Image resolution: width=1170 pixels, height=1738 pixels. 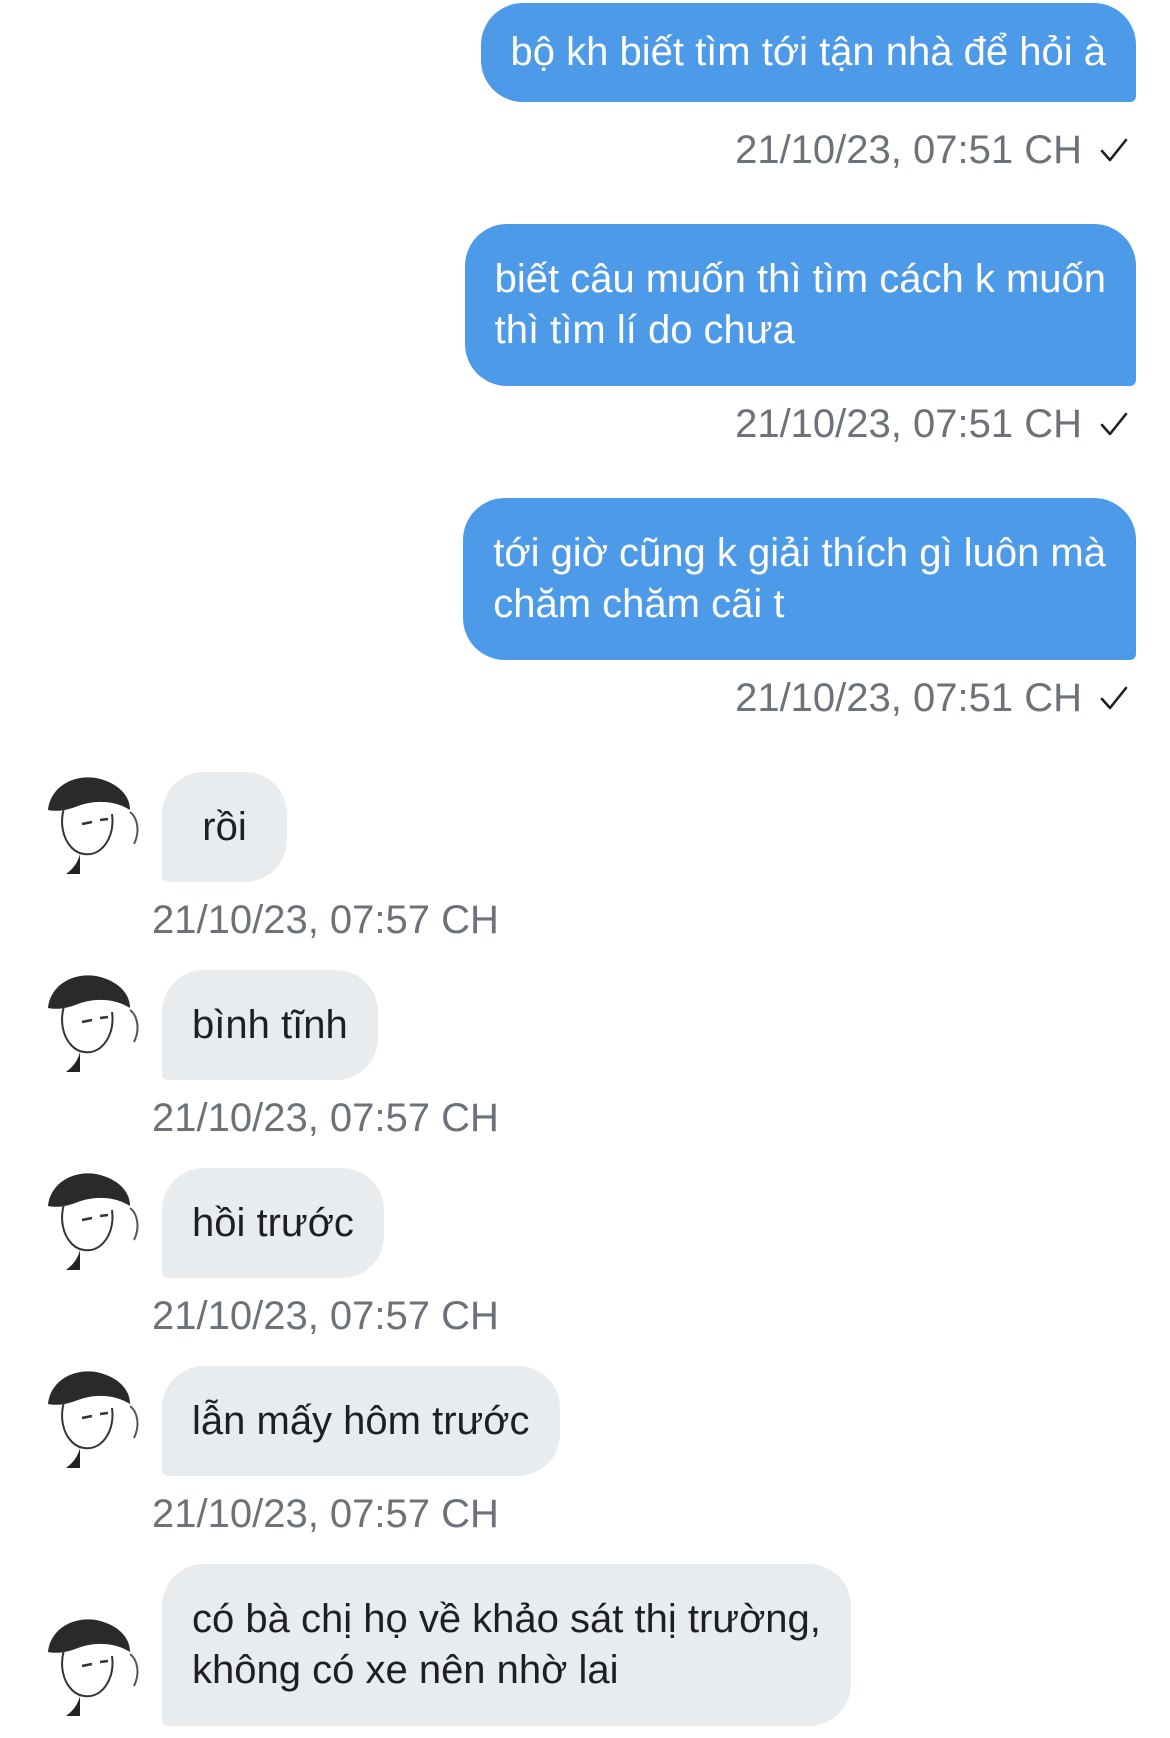 I want to click on sent-message-bubble: bộ kh biết tìm tới tận nhà để hỏi à, so click(x=808, y=52).